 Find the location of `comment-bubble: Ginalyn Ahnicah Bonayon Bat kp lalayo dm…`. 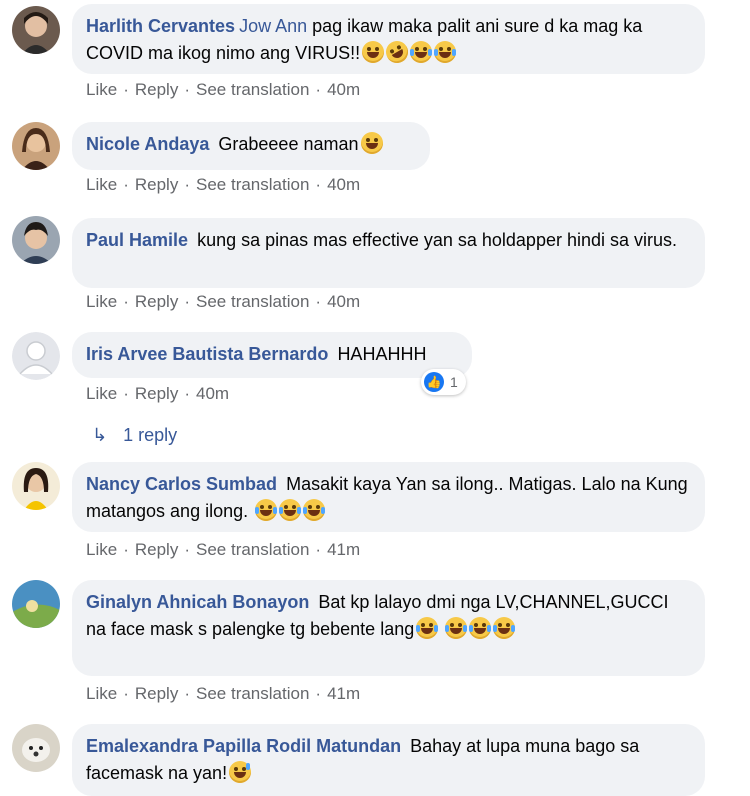

comment-bubble: Ginalyn Ahnicah Bonayon Bat kp lalayo dm… is located at coordinates (388, 628).